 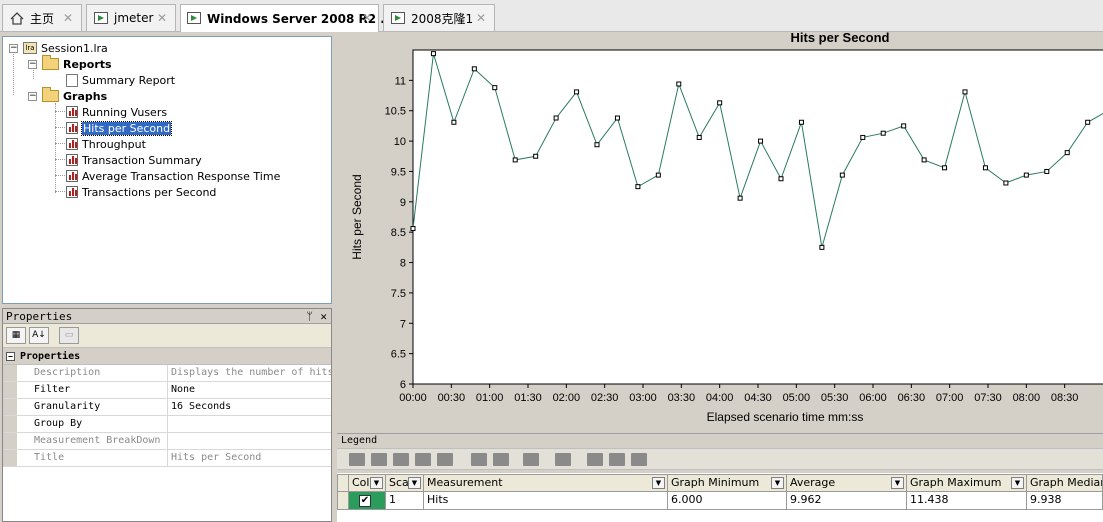 I want to click on property-pages-icon: ▭, so click(x=69, y=335).